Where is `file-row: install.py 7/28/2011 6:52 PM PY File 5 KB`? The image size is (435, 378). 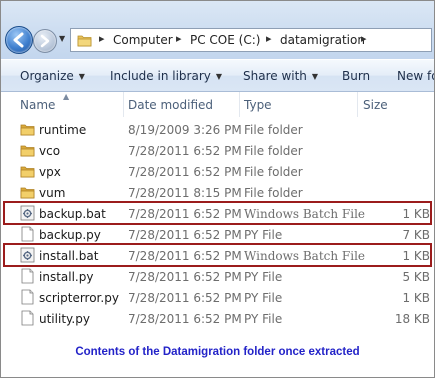
file-row: install.py 7/28/2011 6:52 PM PY File 5 KB is located at coordinates (217, 276).